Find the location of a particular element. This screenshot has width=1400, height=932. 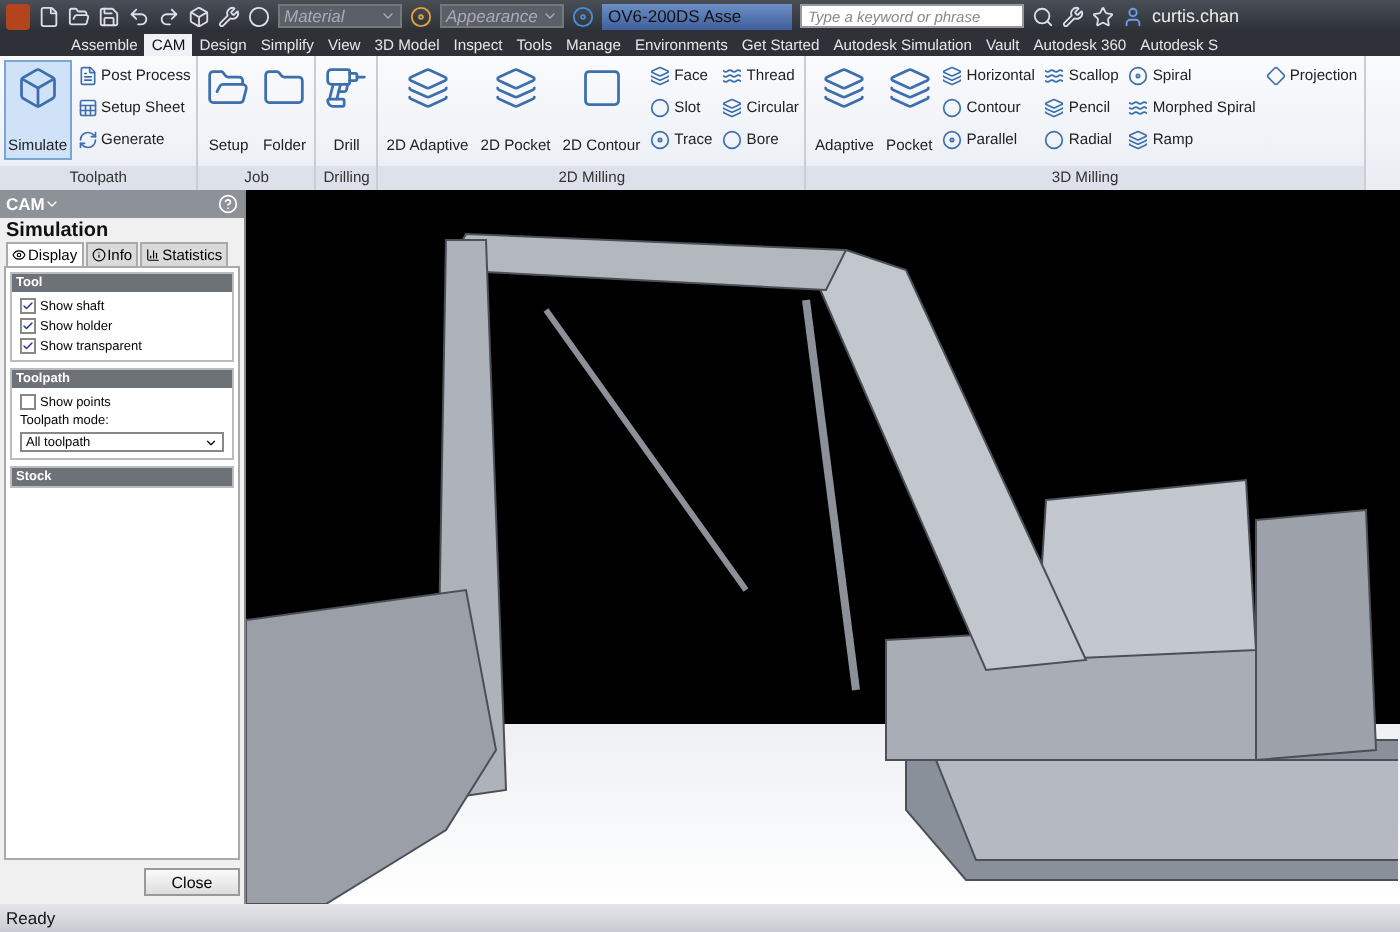

document-icon is located at coordinates (87, 75).